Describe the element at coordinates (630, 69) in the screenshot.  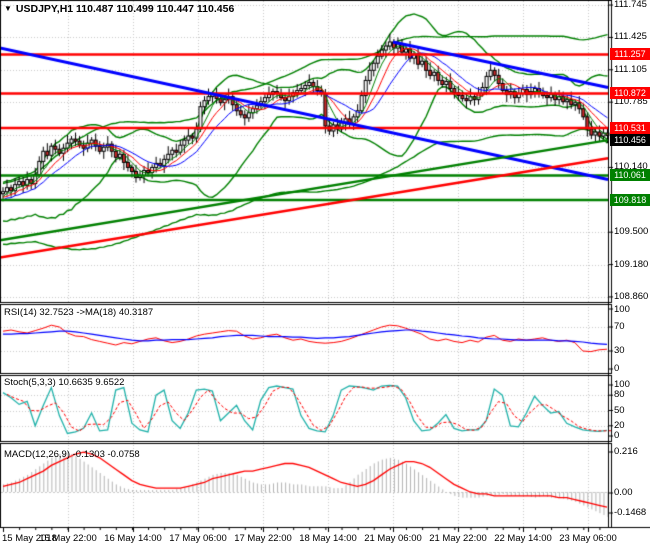
I see `price-tick-label: 111.105` at that location.